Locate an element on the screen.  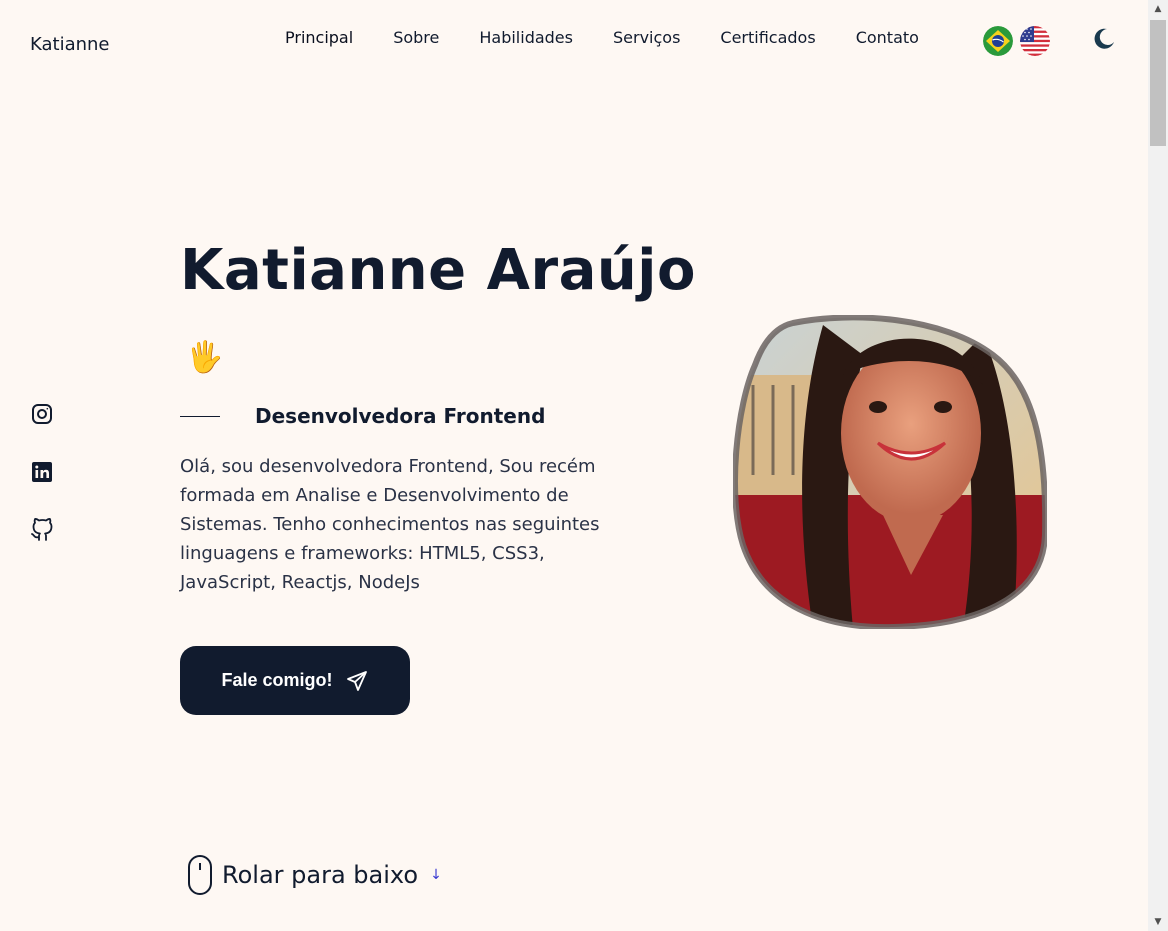
contact-button: Fale comigo! is located at coordinates (295, 680).